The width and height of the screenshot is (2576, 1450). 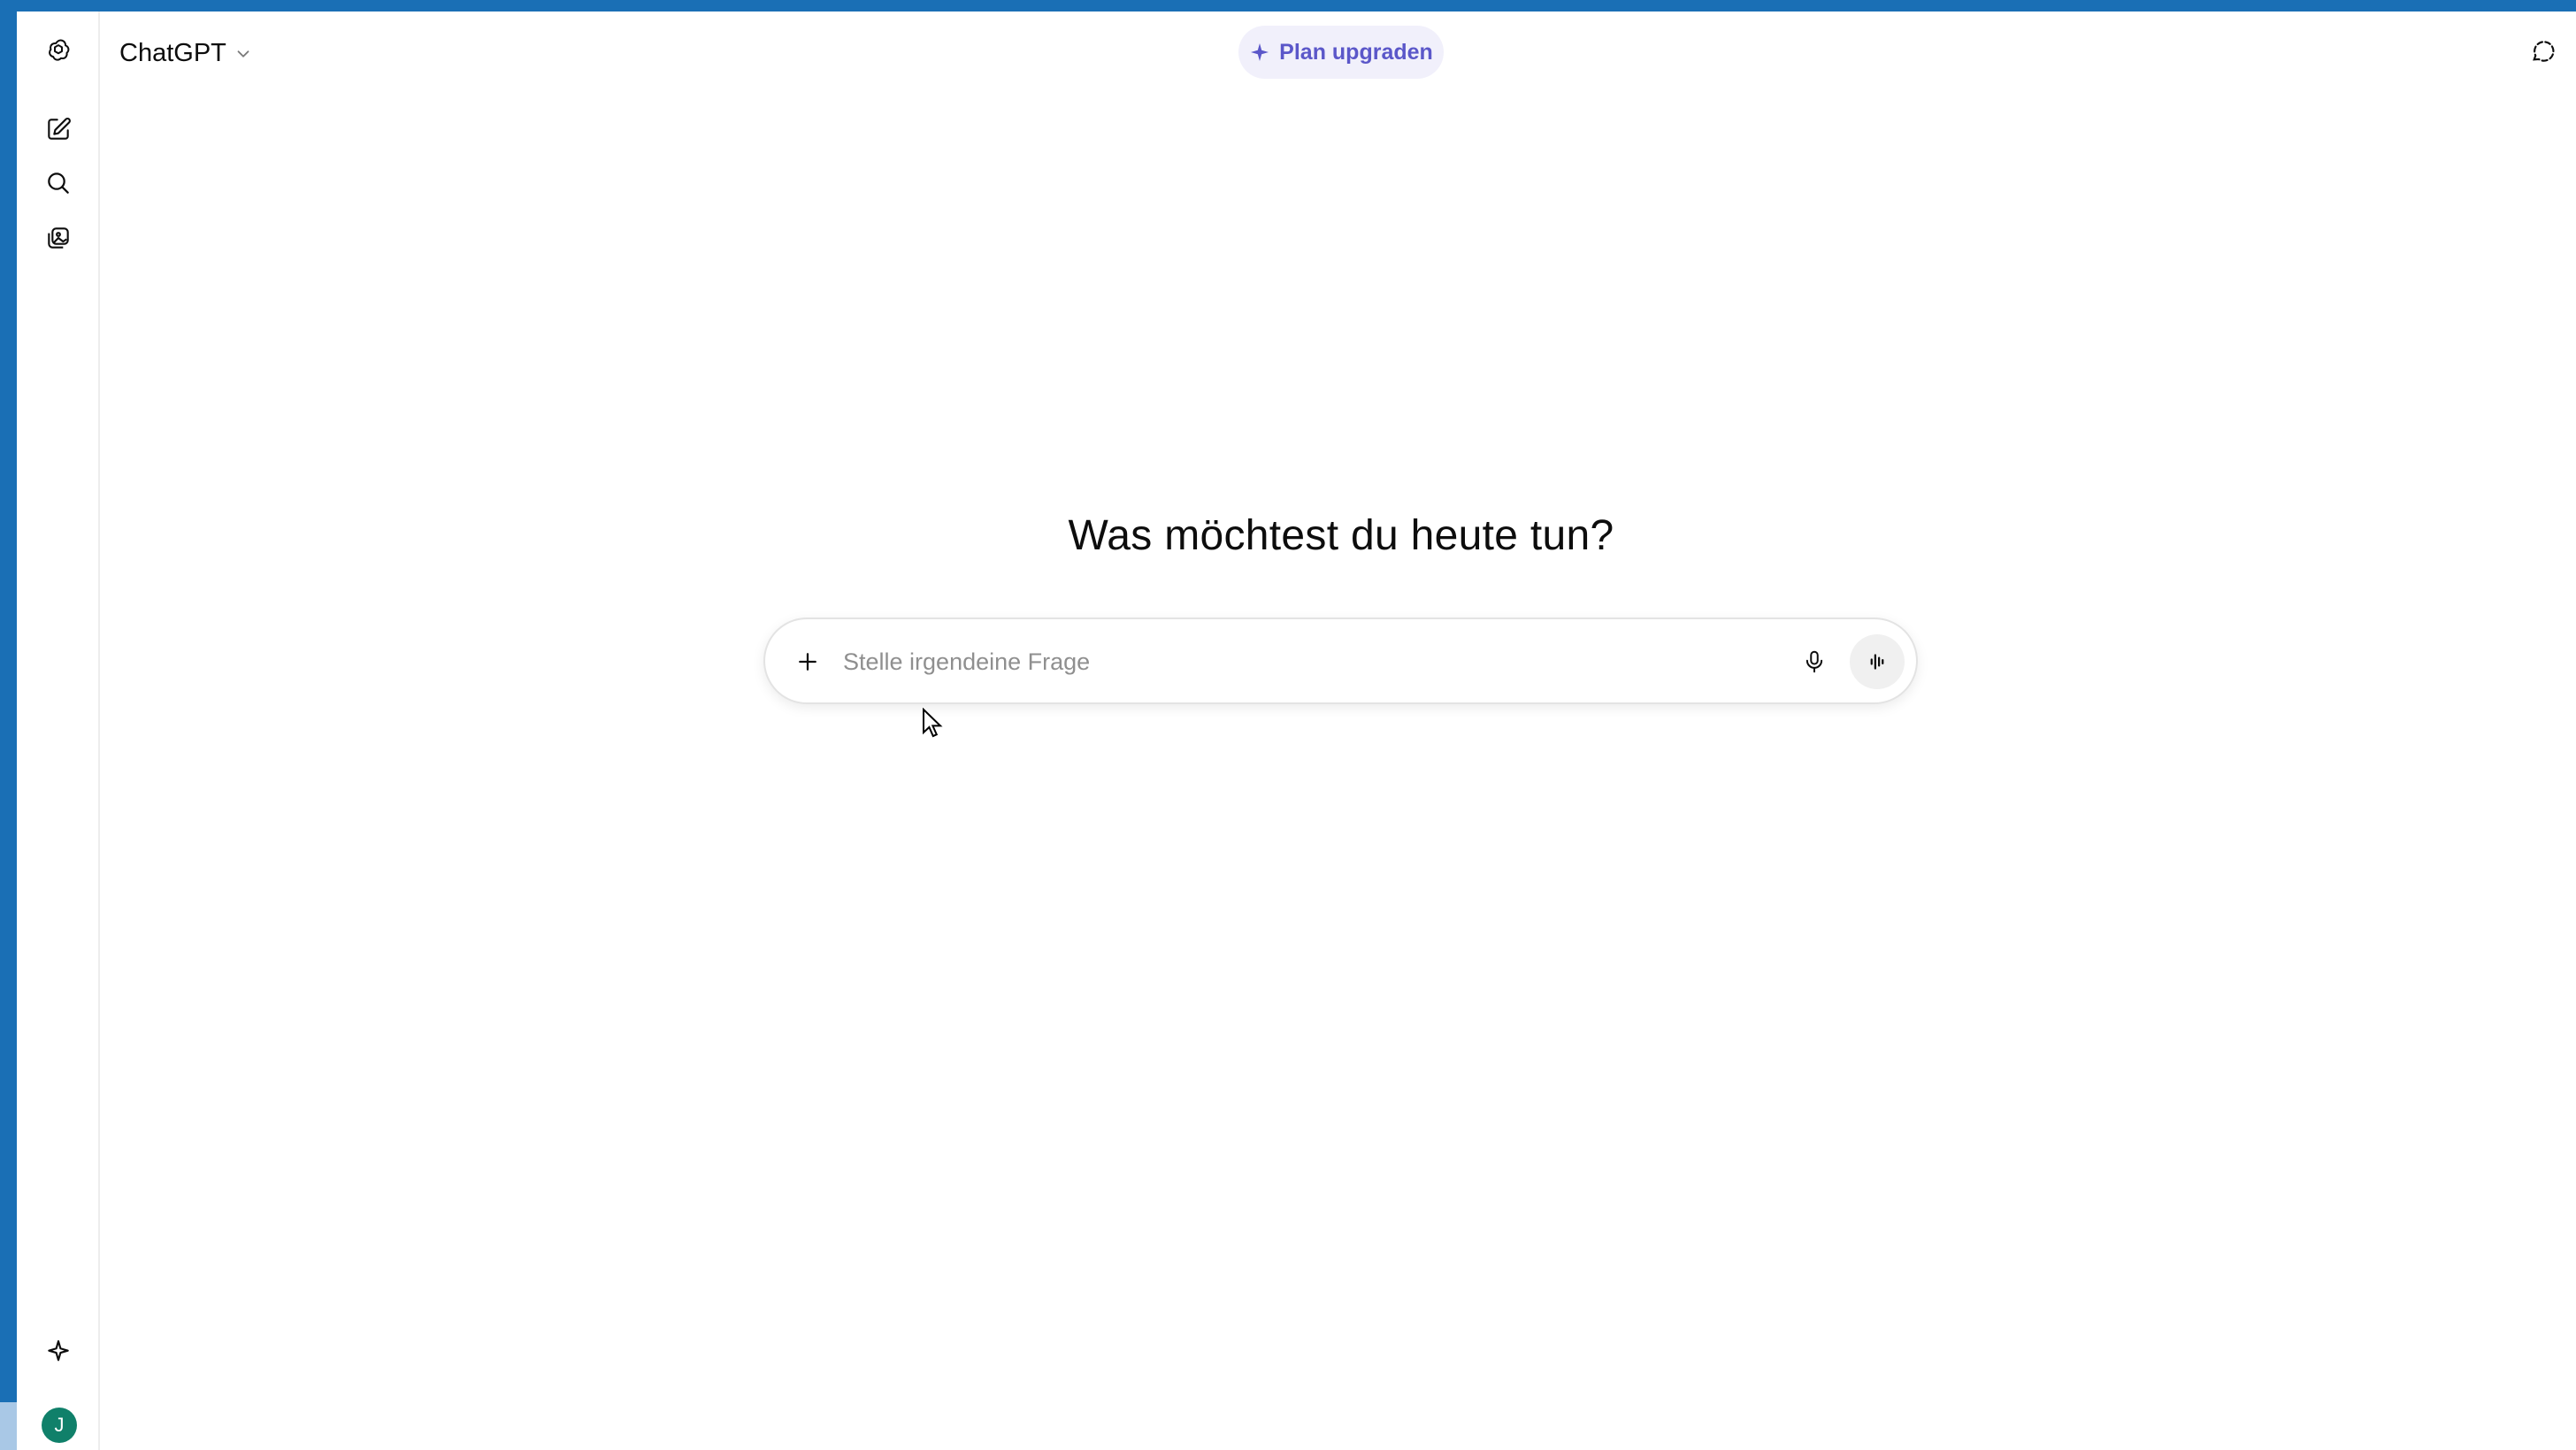 I want to click on page-title: Was möchtest du heute tun?, so click(x=1341, y=535).